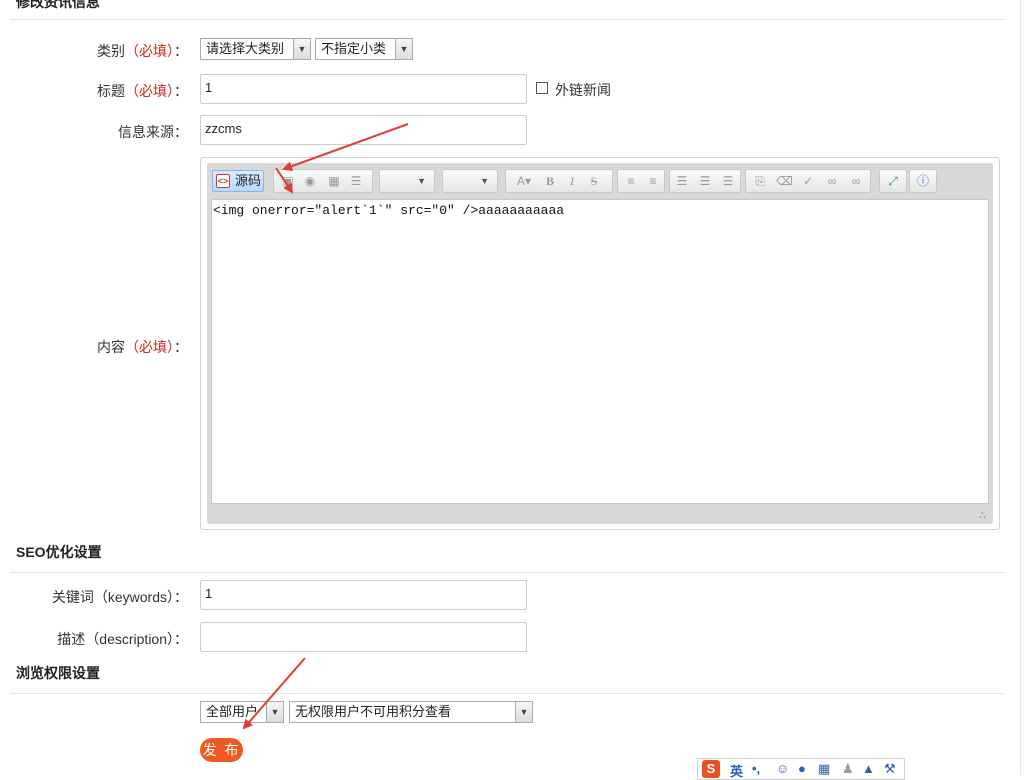 The image size is (1033, 780). What do you see at coordinates (325, 426) in the screenshot?
I see `annotation-arrows` at bounding box center [325, 426].